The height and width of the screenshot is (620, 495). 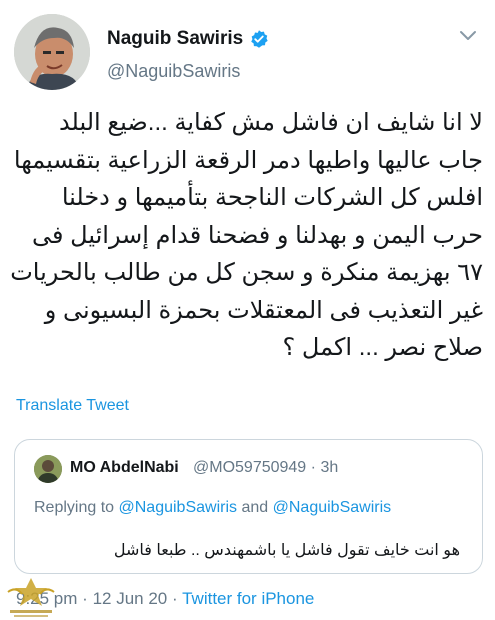 What do you see at coordinates (468, 36) in the screenshot?
I see `chevron-down-icon` at bounding box center [468, 36].